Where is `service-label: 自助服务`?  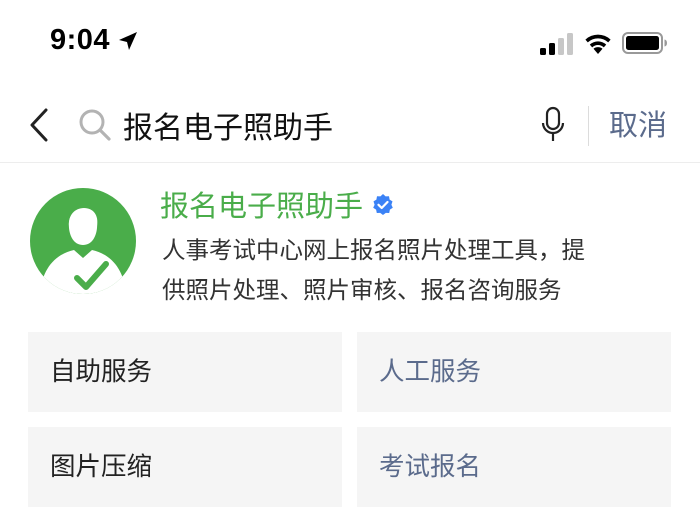
service-label: 自助服务 is located at coordinates (101, 372).